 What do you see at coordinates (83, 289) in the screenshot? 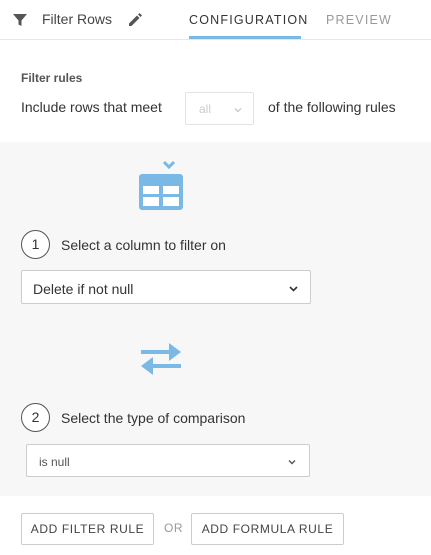
I see `column-select-value: Delete if not null` at bounding box center [83, 289].